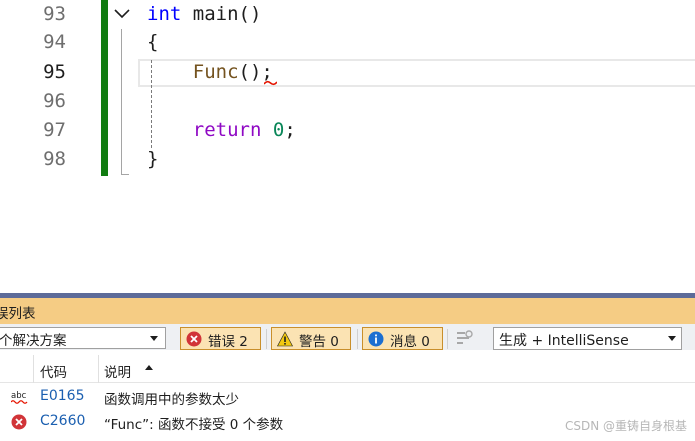  I want to click on error-list-toolbar: 个解决方案 错误 2 警告 0 消息 0 生成 + IntelliSense, so click(347, 337).